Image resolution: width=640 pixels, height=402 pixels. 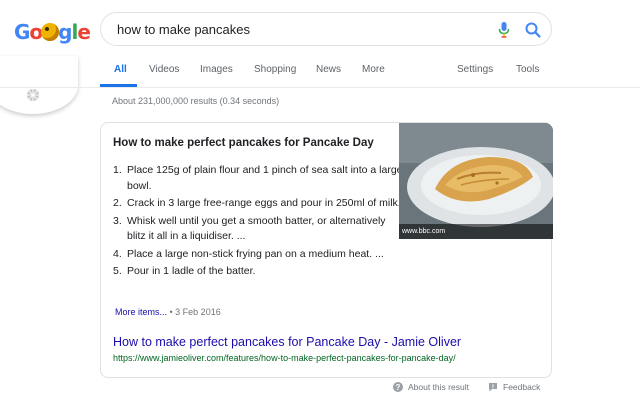 I want to click on pancake-doodle-icon, so click(x=50, y=32).